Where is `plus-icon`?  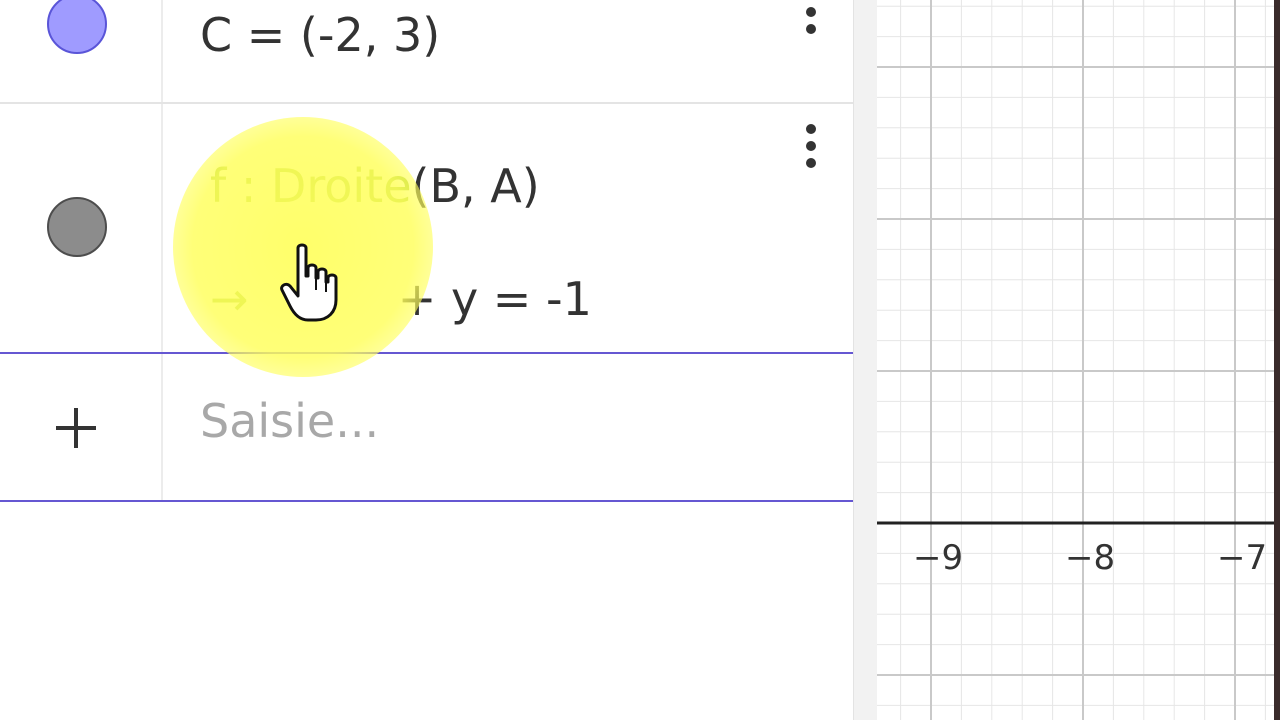 plus-icon is located at coordinates (76, 428).